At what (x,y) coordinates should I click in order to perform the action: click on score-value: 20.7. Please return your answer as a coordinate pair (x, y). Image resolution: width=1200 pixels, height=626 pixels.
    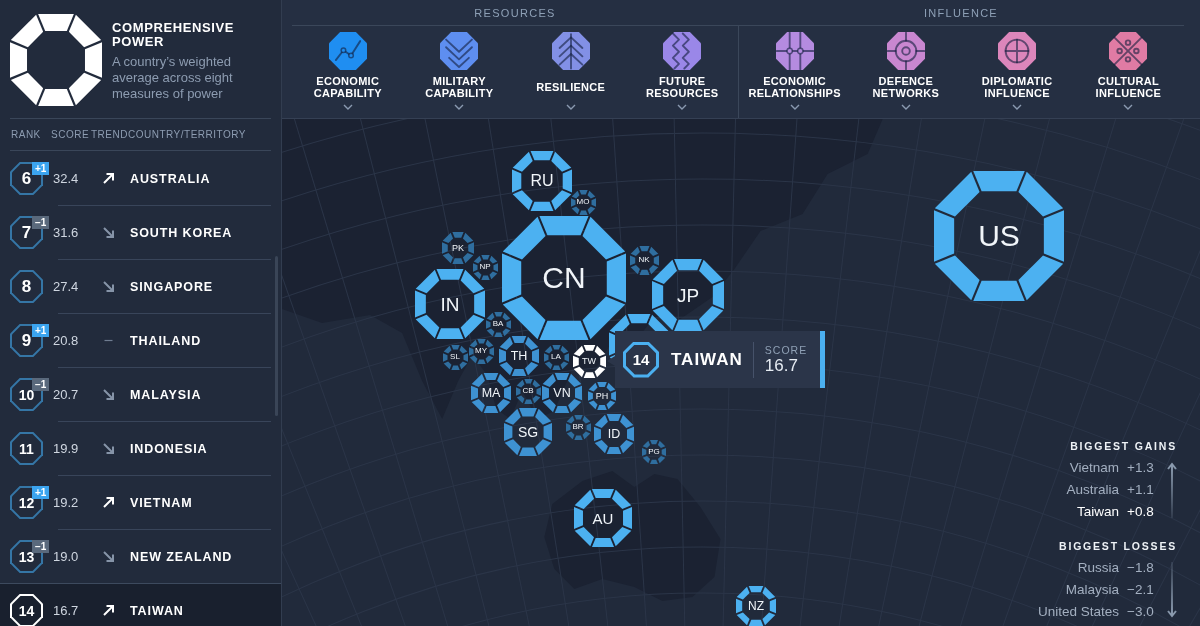
    Looking at the image, I should click on (66, 394).